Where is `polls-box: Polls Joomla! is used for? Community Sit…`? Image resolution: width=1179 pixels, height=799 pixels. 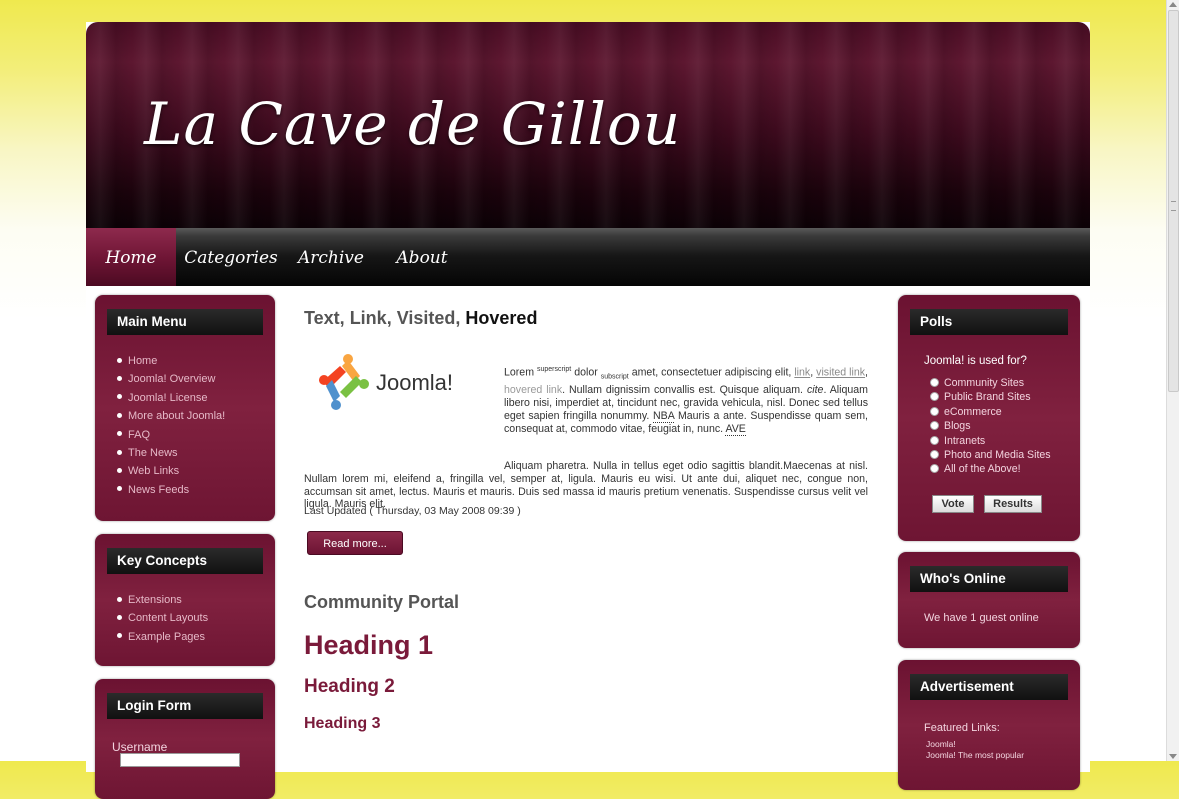
polls-box: Polls Joomla! is used for? Community Sit… is located at coordinates (989, 418).